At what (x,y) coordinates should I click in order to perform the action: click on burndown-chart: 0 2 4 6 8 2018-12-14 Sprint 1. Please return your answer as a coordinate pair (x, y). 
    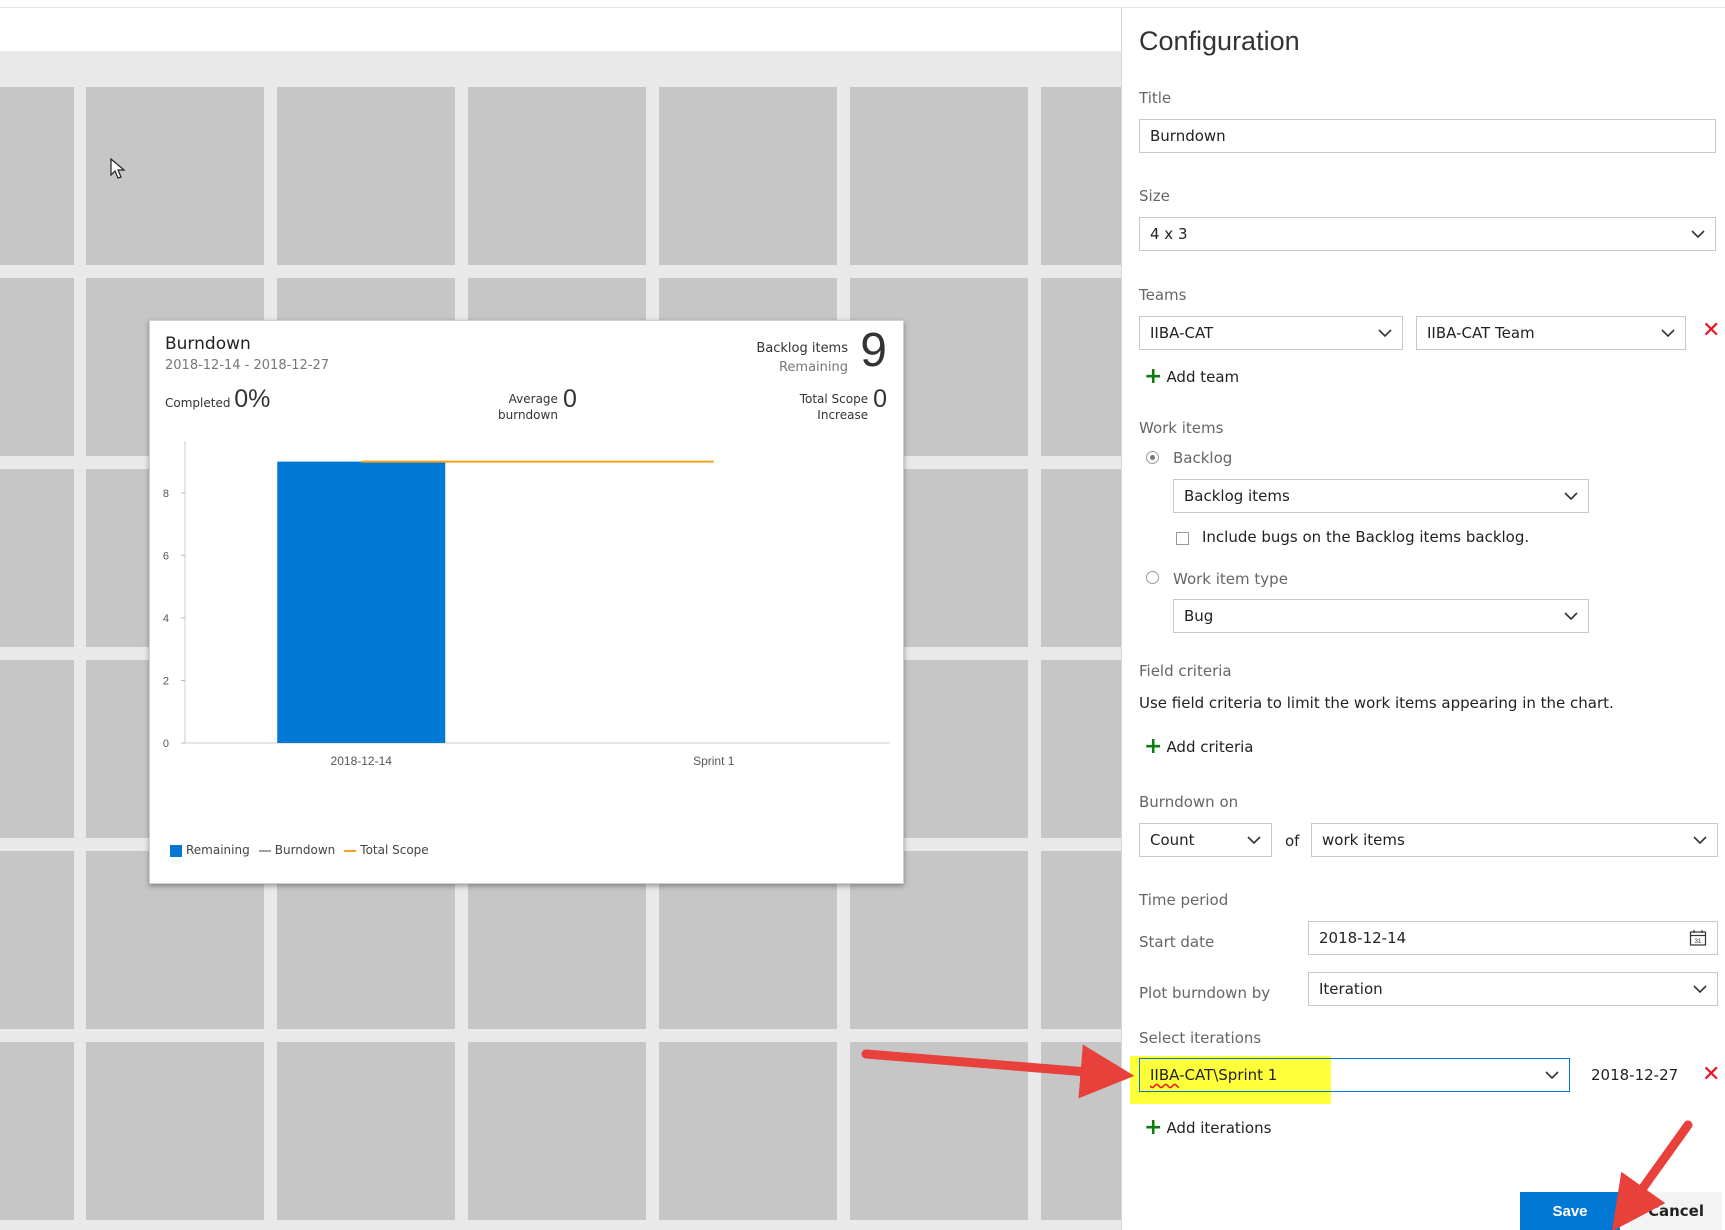
    Looking at the image, I should click on (526, 604).